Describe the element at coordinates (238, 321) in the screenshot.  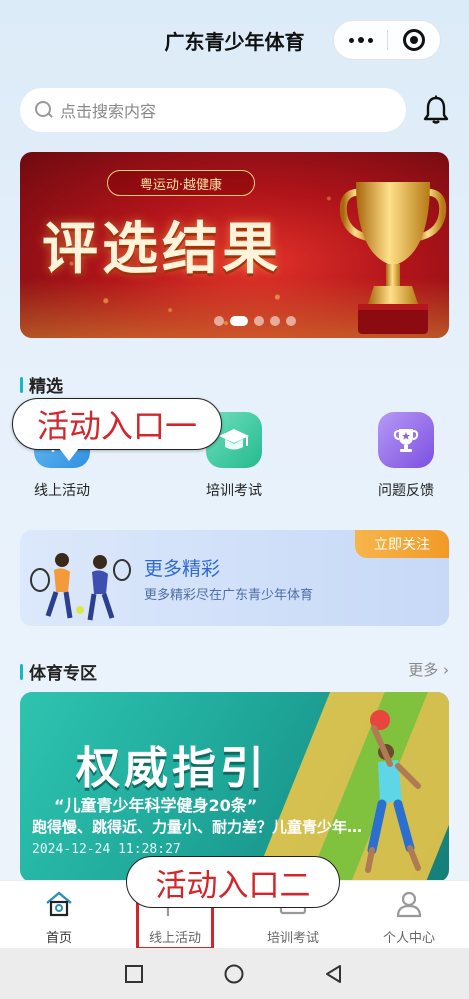
I see `carousel-dot-active` at that location.